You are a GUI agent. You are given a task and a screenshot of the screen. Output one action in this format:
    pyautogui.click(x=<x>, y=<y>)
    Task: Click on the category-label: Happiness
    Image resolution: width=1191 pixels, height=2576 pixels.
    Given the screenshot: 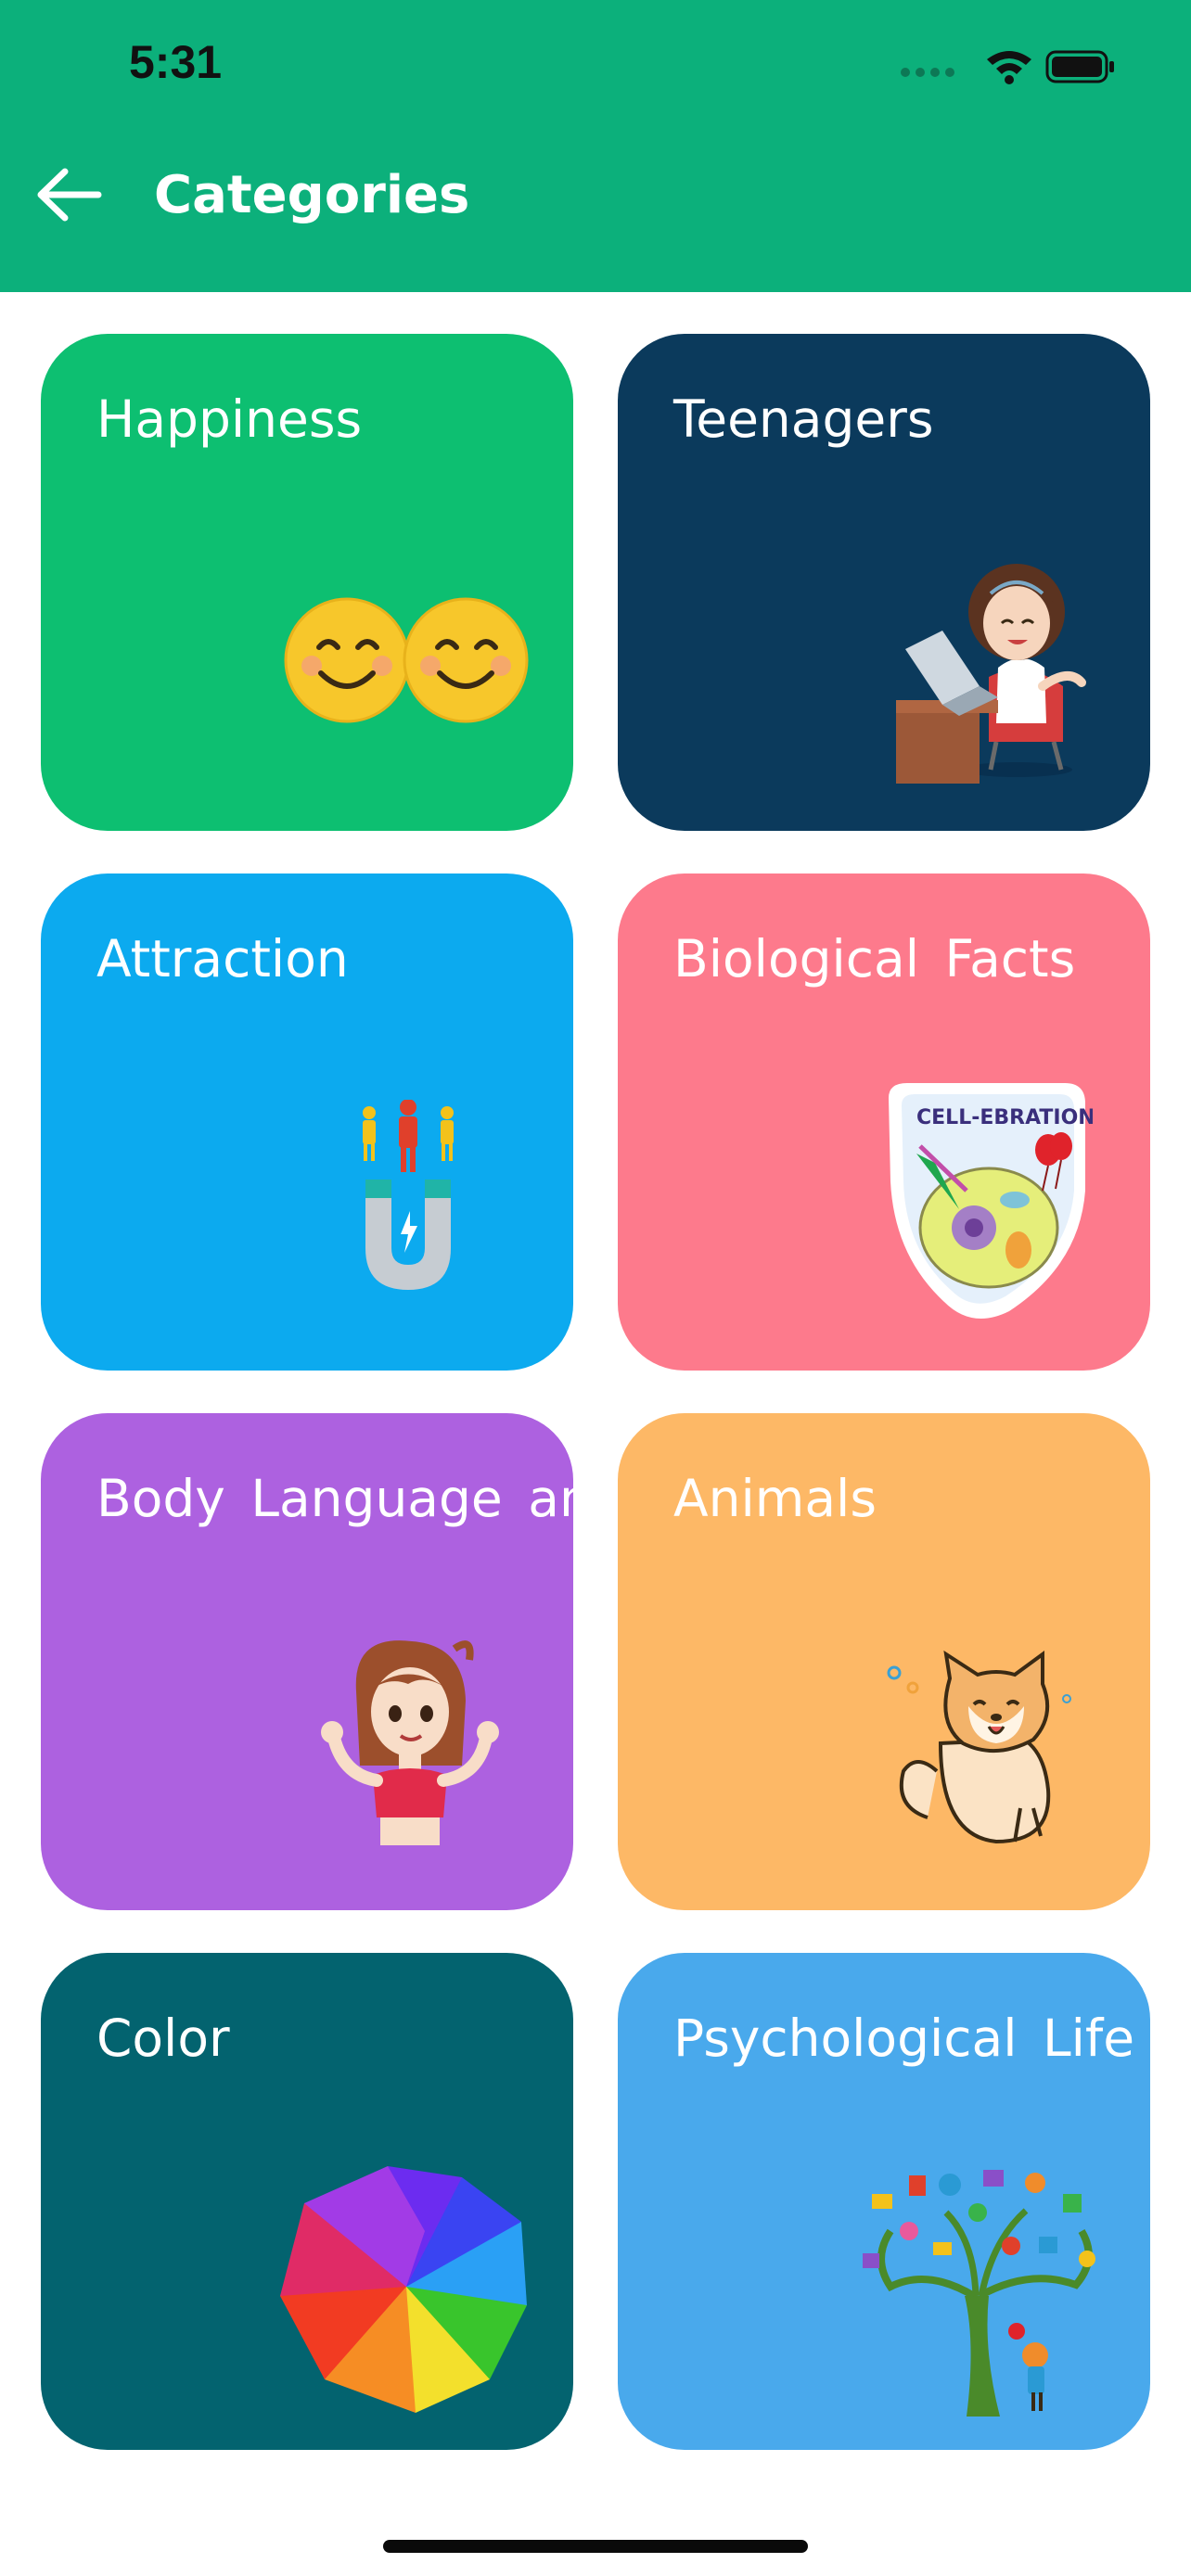 What is the action you would take?
    pyautogui.click(x=229, y=419)
    